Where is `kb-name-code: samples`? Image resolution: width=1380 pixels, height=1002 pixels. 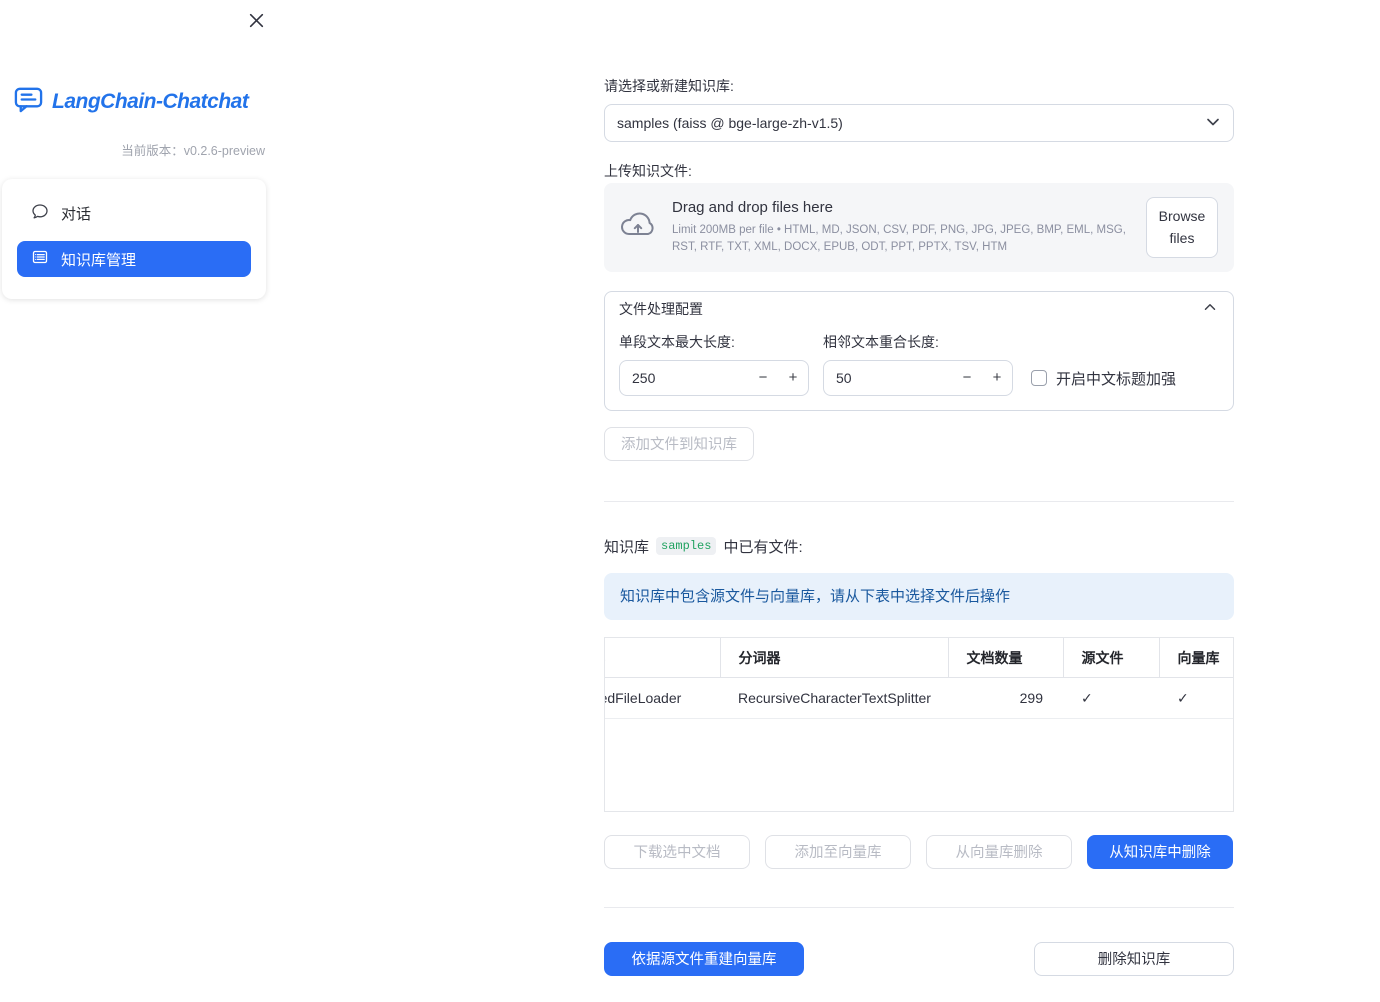 kb-name-code: samples is located at coordinates (686, 546).